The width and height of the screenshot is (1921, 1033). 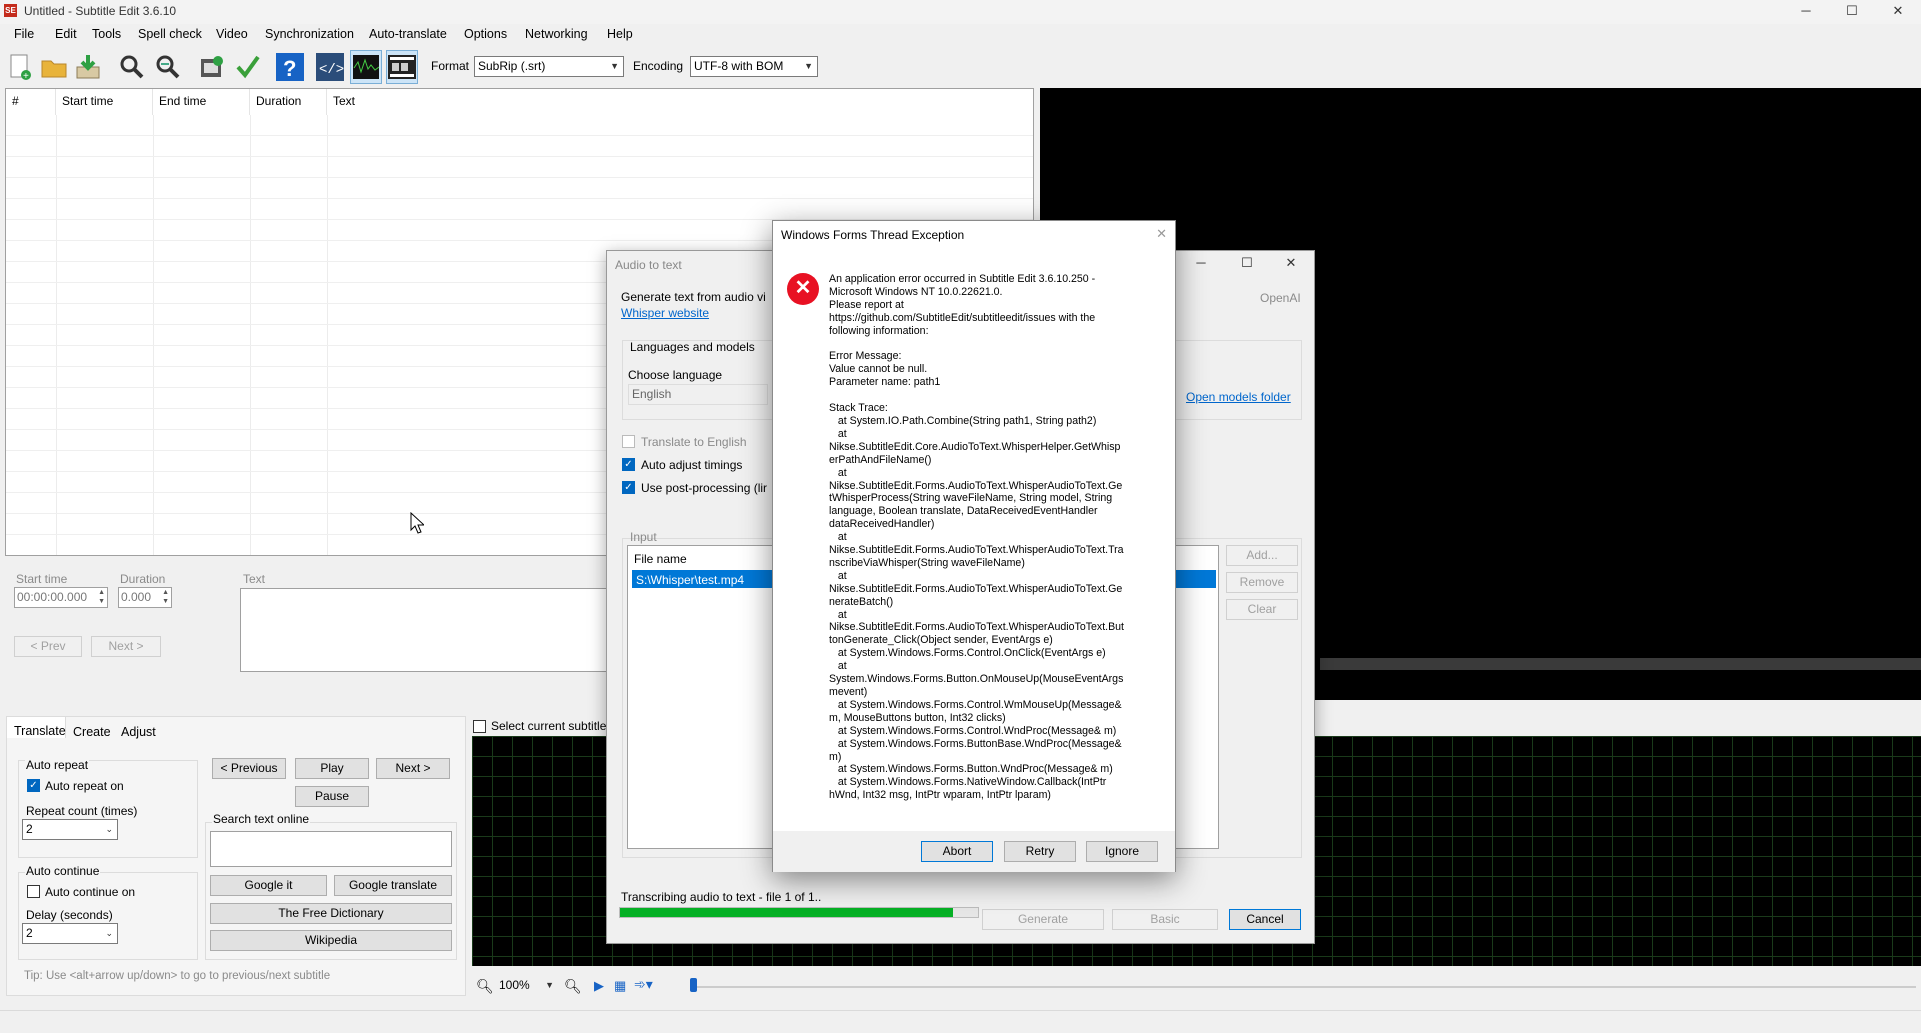 What do you see at coordinates (425, 630) in the screenshot?
I see `subtitle-text-editor` at bounding box center [425, 630].